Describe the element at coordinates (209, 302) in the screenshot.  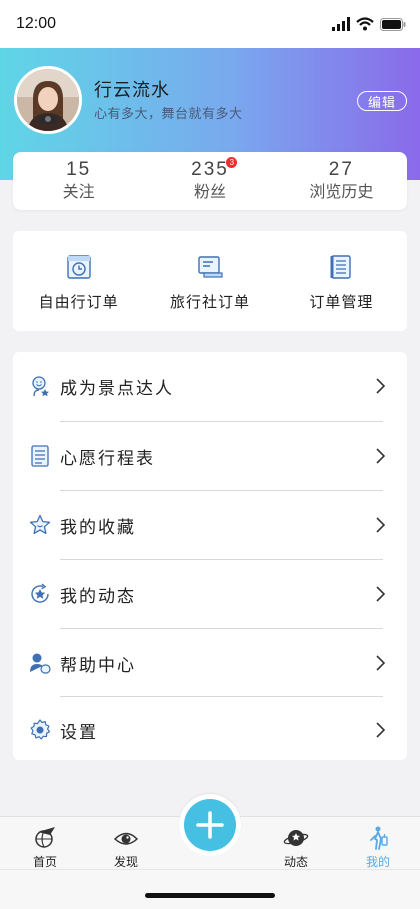
I see `order-label: 旅行社订单` at that location.